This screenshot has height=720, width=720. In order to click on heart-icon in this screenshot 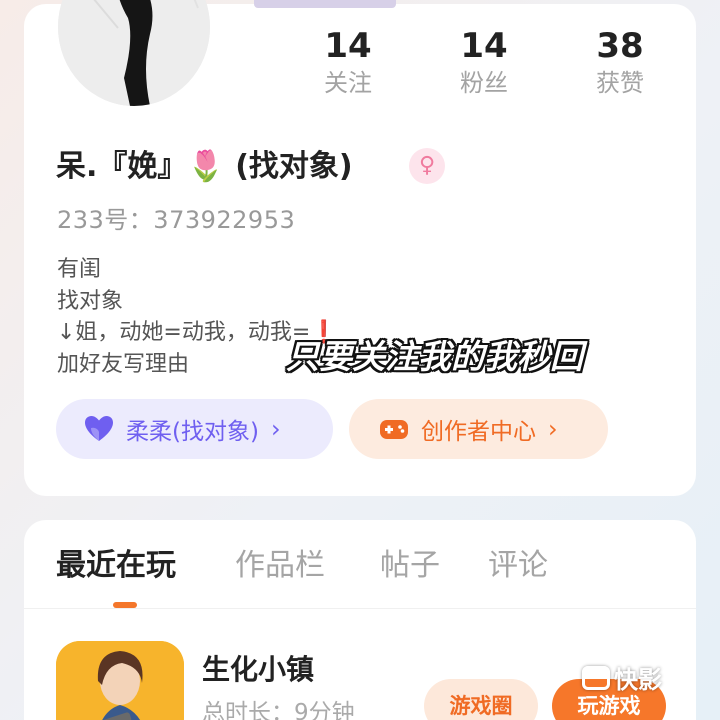, I will do `click(99, 428)`.